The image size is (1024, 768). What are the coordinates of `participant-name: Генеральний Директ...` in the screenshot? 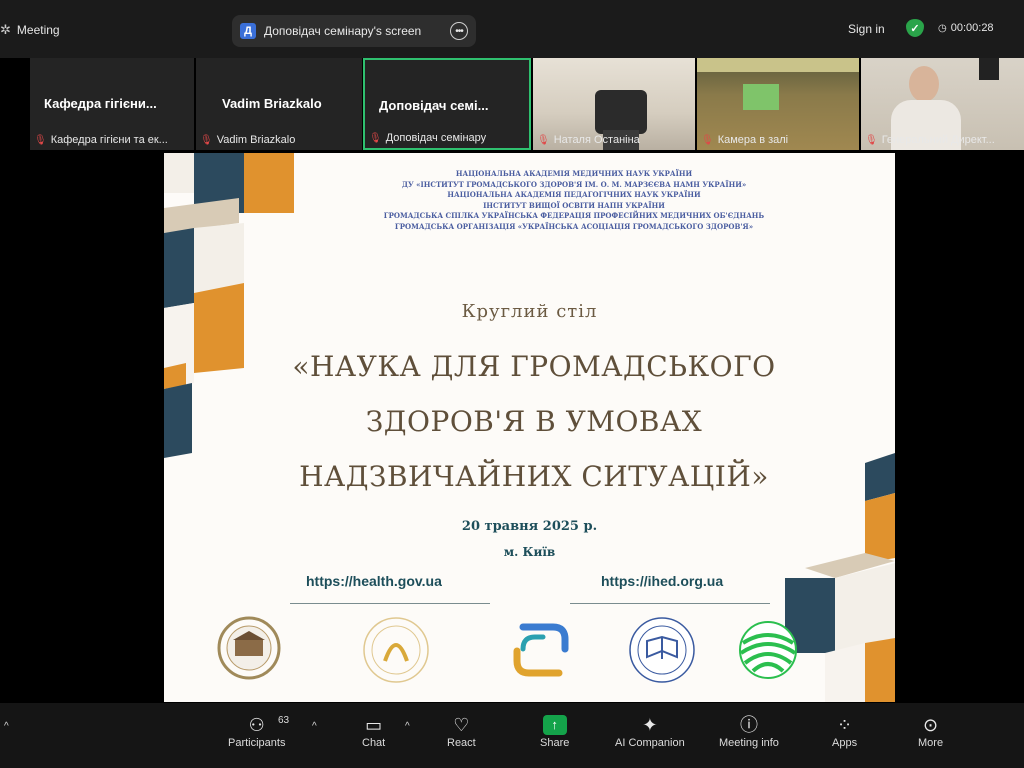 It's located at (938, 140).